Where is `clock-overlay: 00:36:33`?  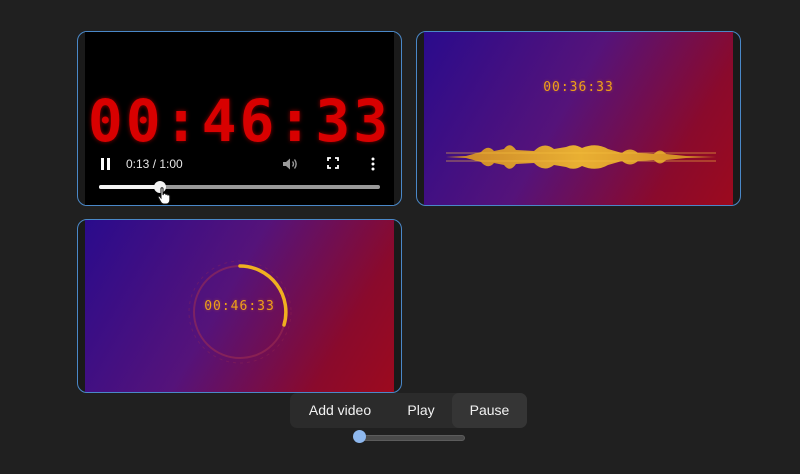 clock-overlay: 00:36:33 is located at coordinates (578, 87).